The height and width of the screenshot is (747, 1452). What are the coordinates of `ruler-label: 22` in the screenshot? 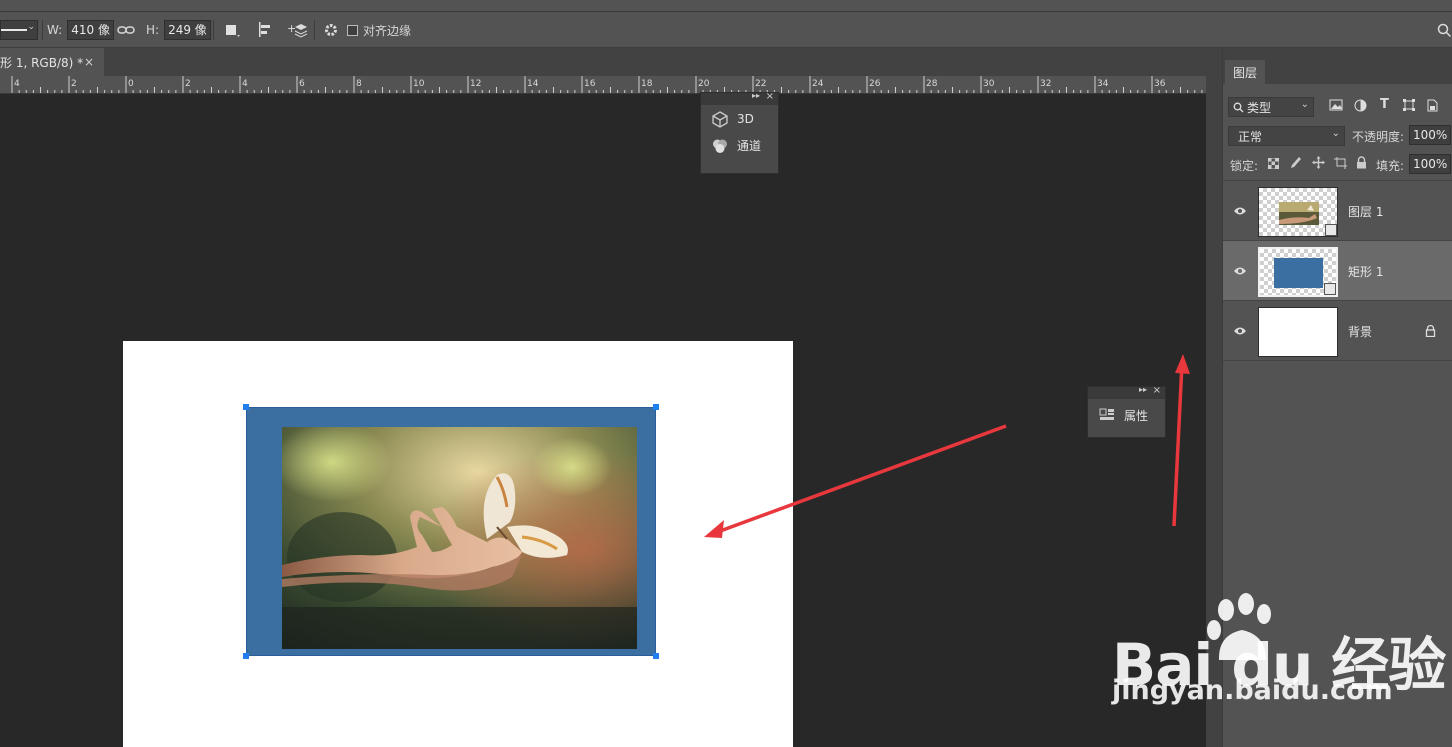 It's located at (760, 84).